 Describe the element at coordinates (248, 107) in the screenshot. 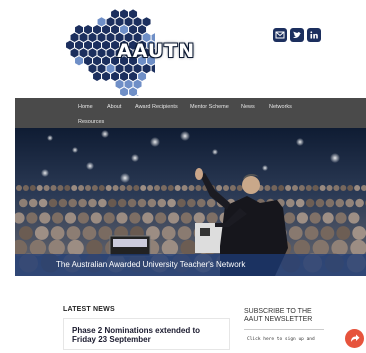

I see `nav-news: News` at that location.